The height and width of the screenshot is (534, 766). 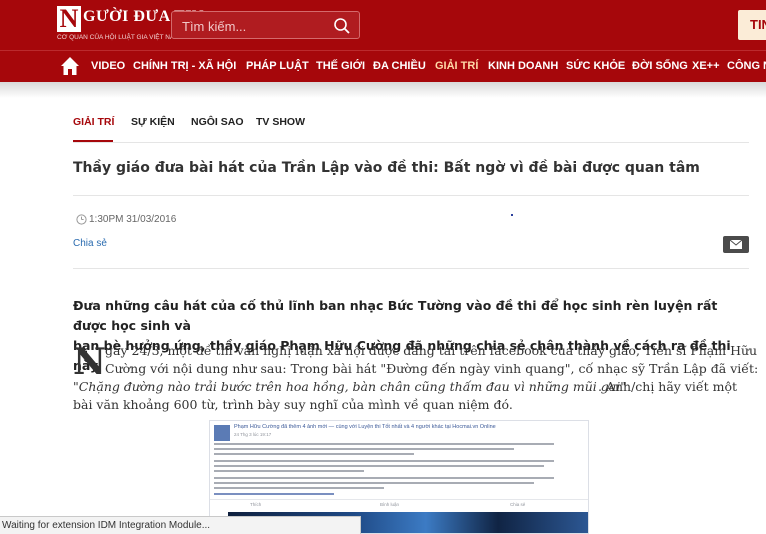 What do you see at coordinates (93, 122) in the screenshot?
I see `subnav-giai-tri: GIẢI TRÍ` at bounding box center [93, 122].